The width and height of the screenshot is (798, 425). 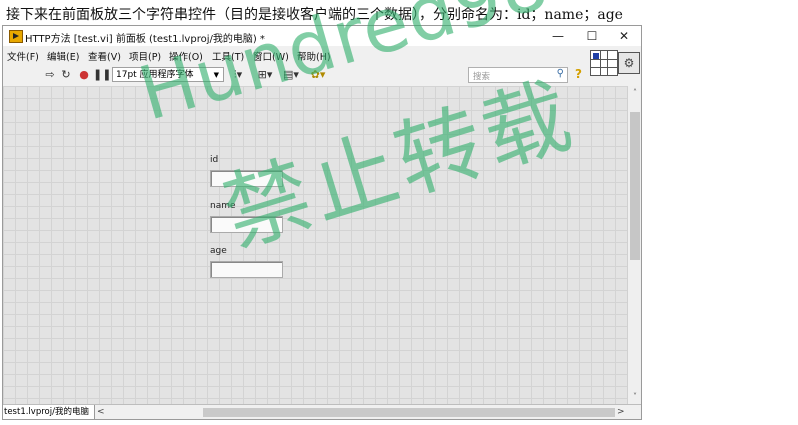 What do you see at coordinates (104, 56) in the screenshot?
I see `menu-view: 查看(V)` at bounding box center [104, 56].